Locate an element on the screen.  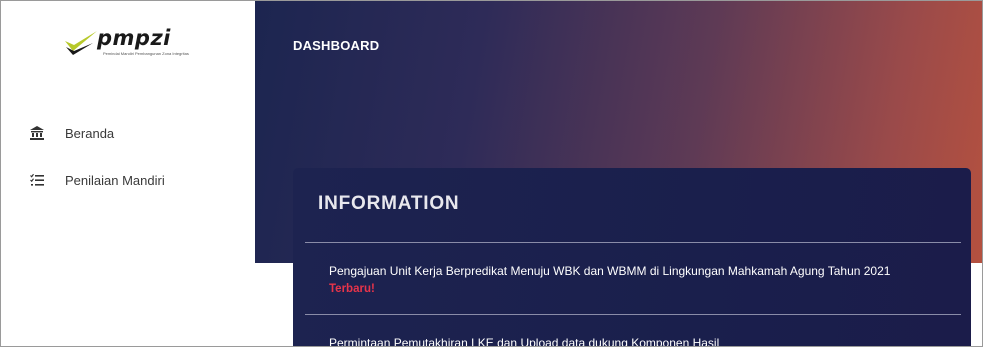
checklist-icon is located at coordinates (37, 180).